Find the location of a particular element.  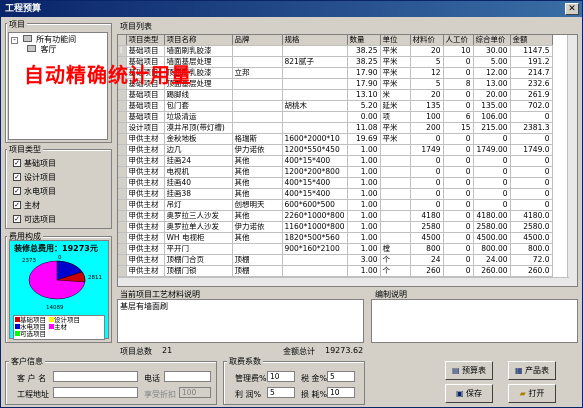

checkbox-main: ✓ 主材 is located at coordinates (26, 205).